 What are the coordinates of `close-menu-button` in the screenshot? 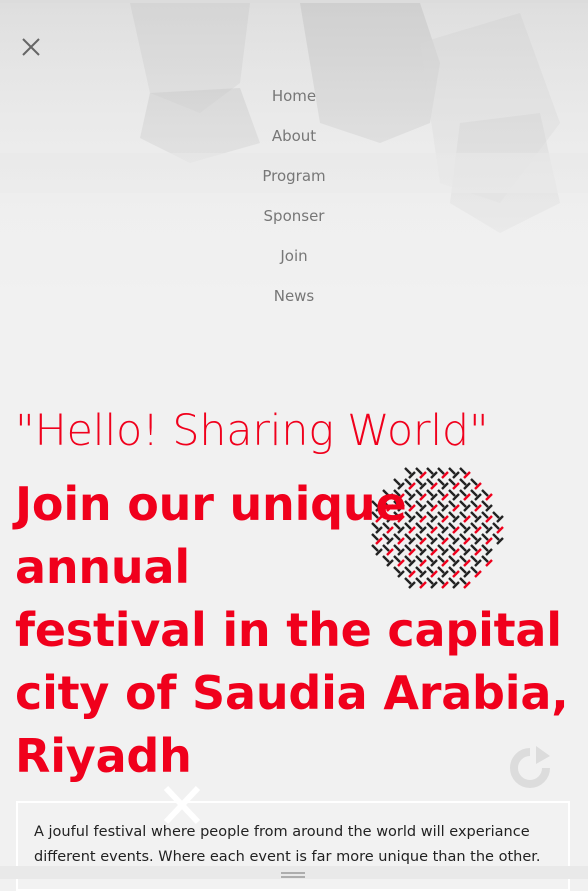 It's located at (31, 47).